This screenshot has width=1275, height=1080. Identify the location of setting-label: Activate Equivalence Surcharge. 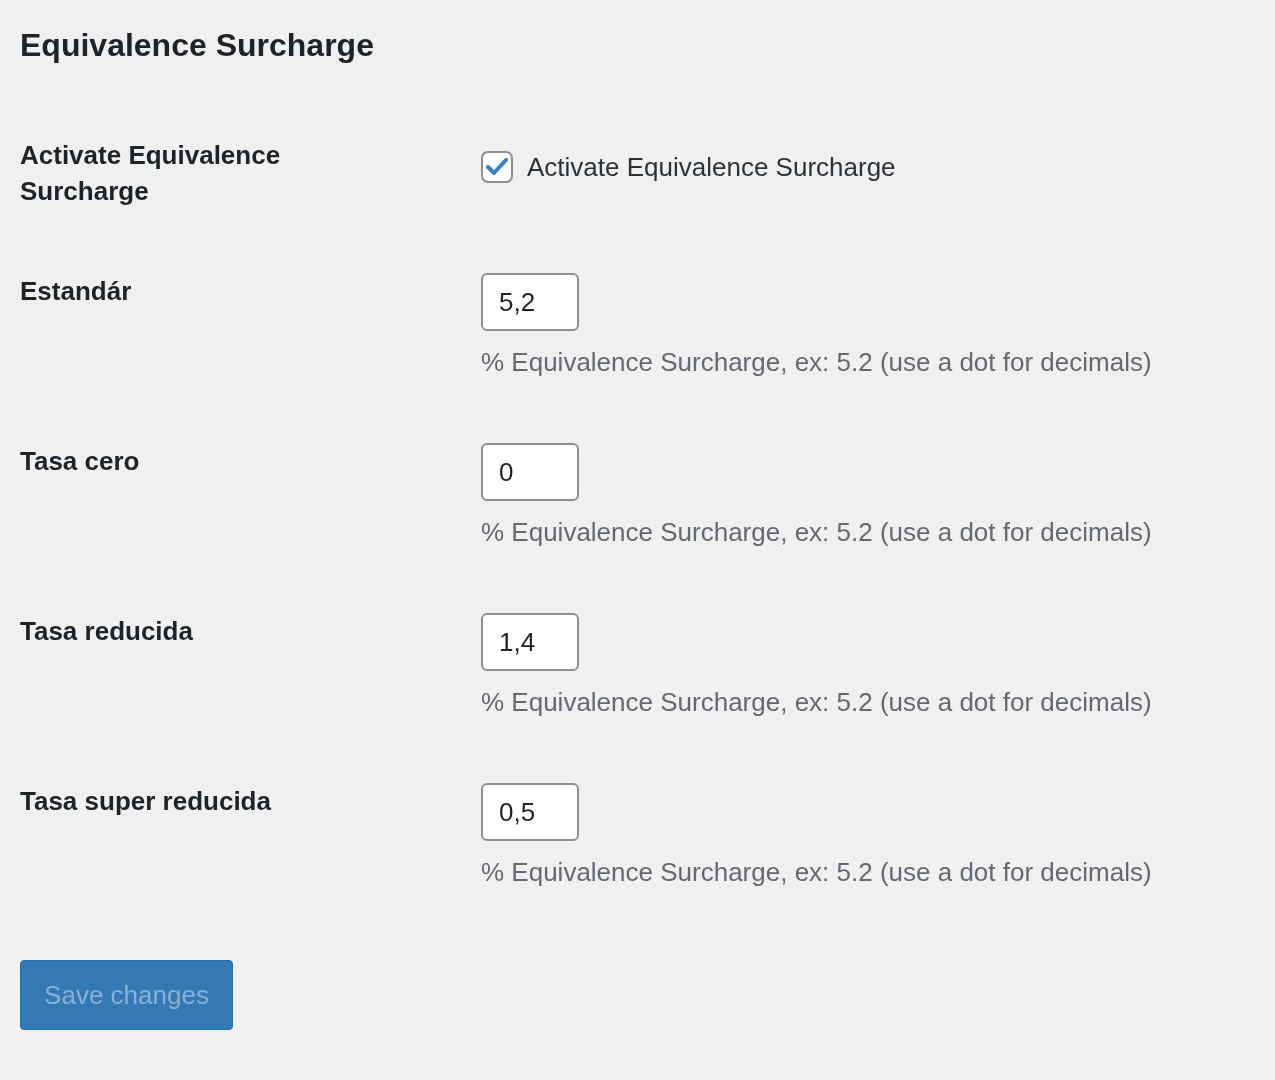
(151, 173).